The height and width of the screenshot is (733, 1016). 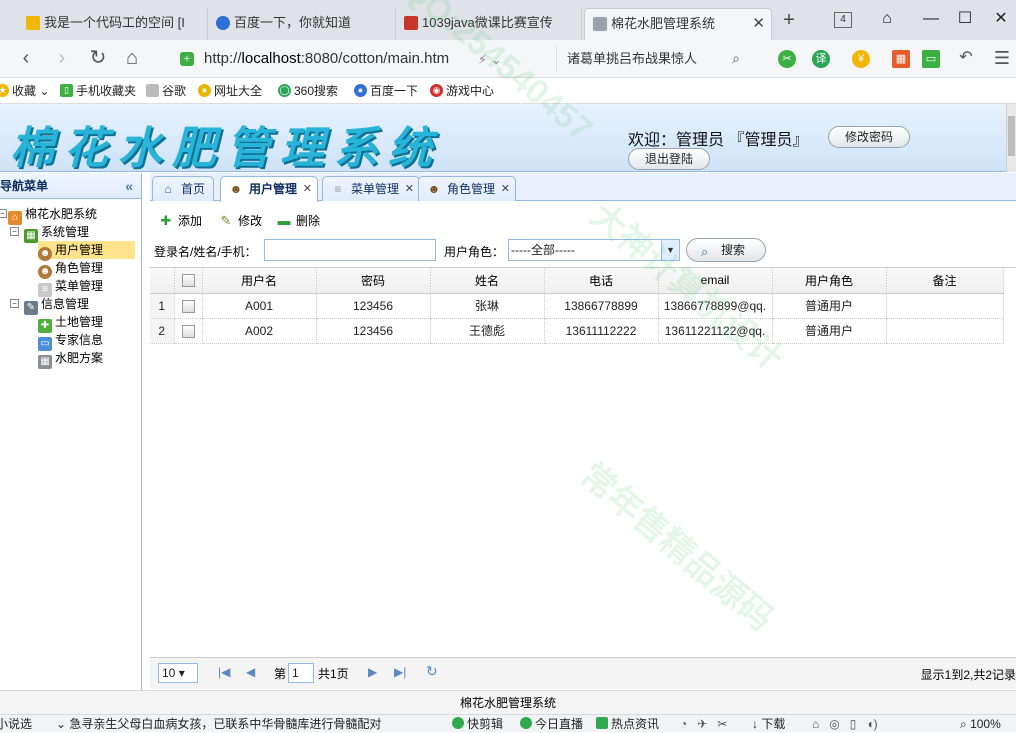 What do you see at coordinates (669, 159) in the screenshot?
I see `logout-button: 退出登陆` at bounding box center [669, 159].